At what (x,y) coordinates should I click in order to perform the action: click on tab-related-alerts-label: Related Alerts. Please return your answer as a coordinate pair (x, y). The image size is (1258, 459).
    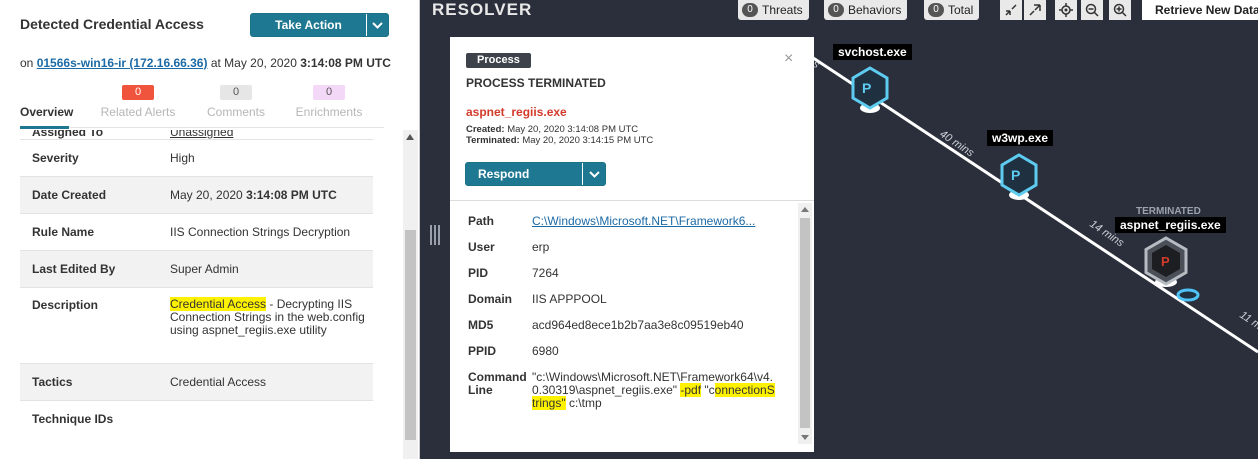
    Looking at the image, I should click on (138, 112).